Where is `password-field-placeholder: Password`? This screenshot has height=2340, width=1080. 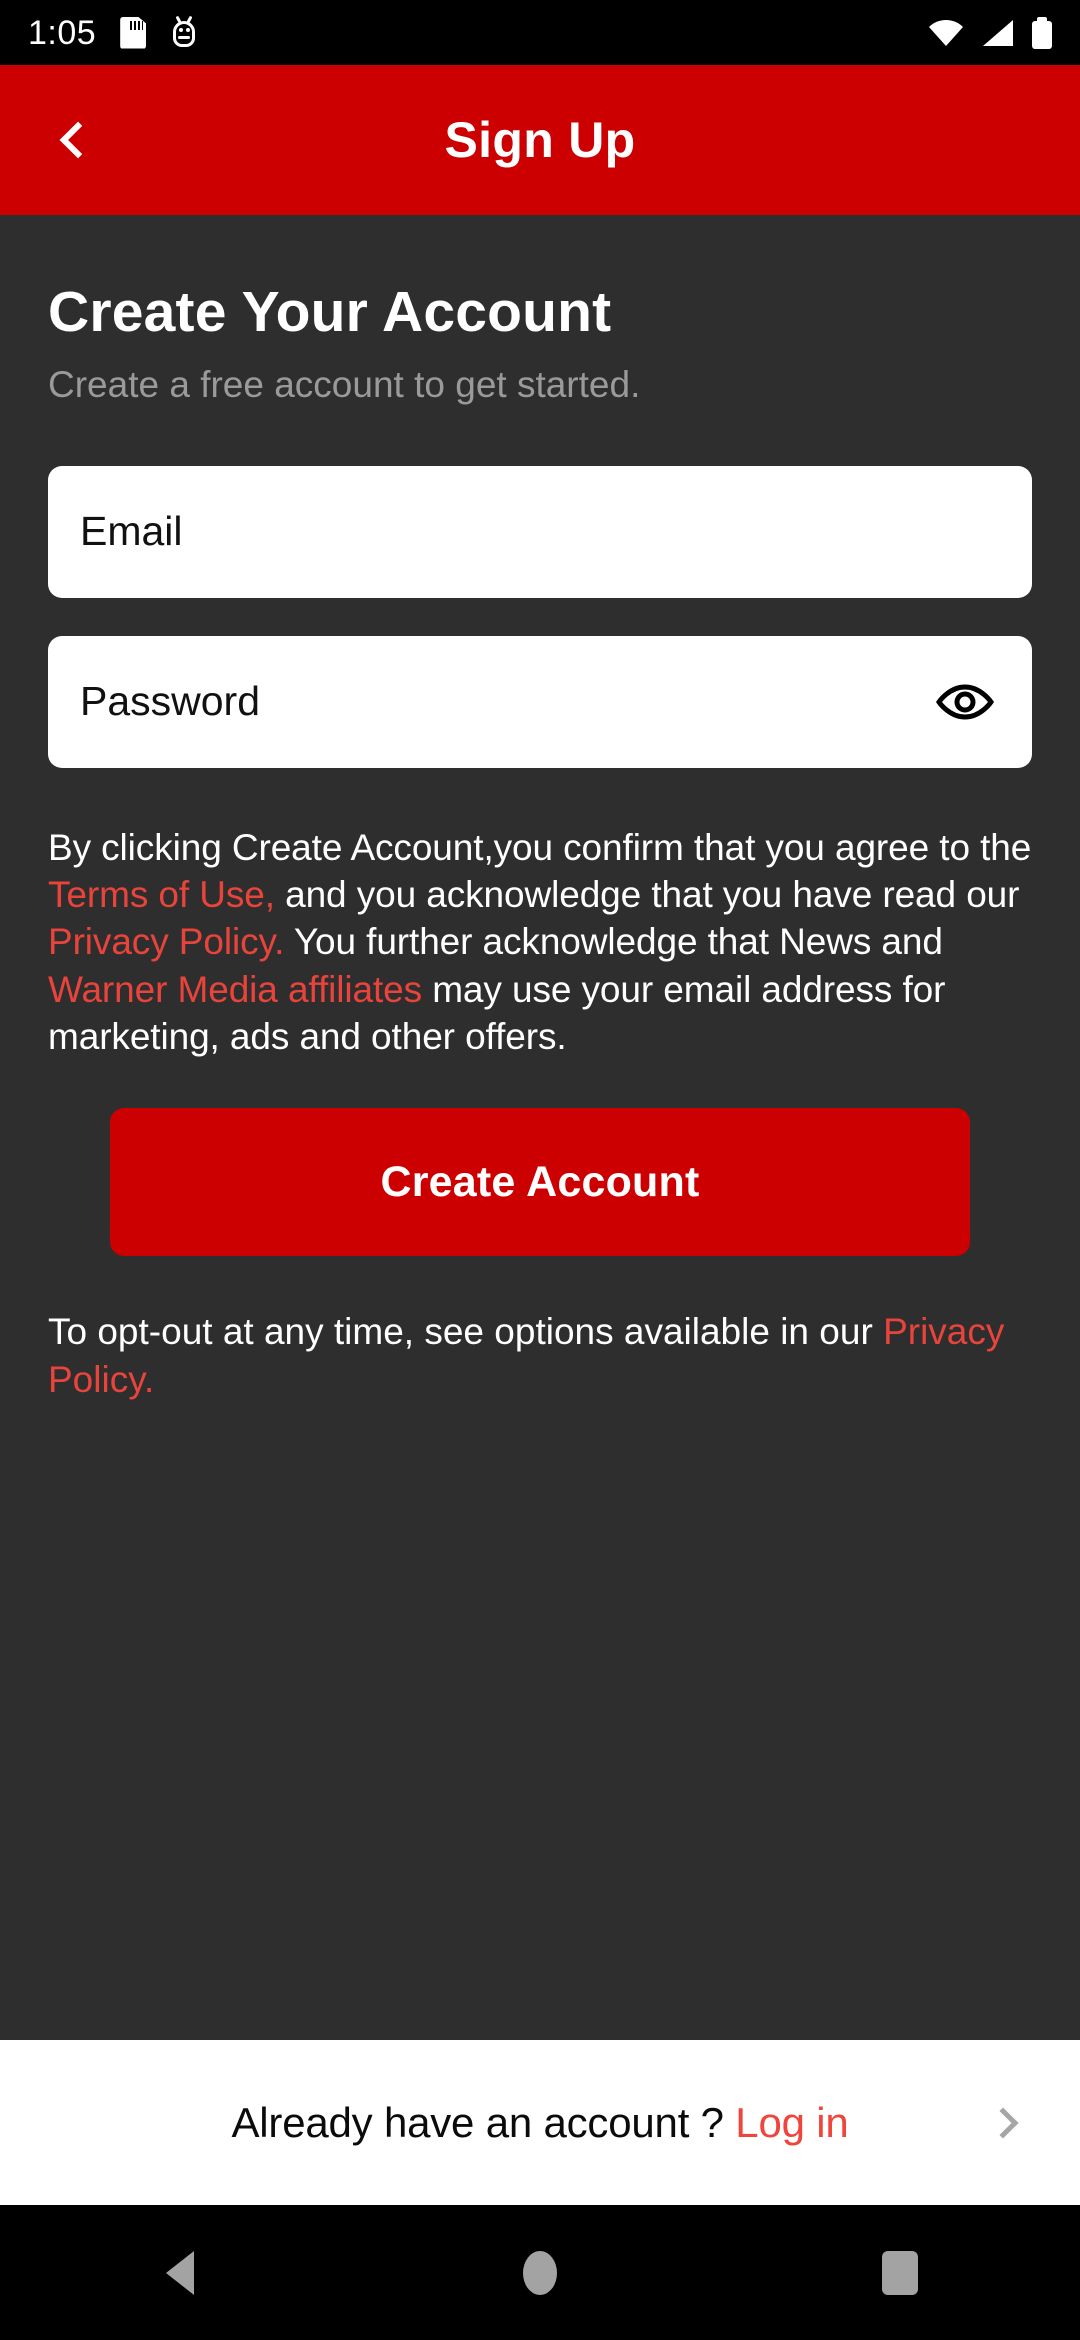
password-field-placeholder: Password is located at coordinates (170, 701).